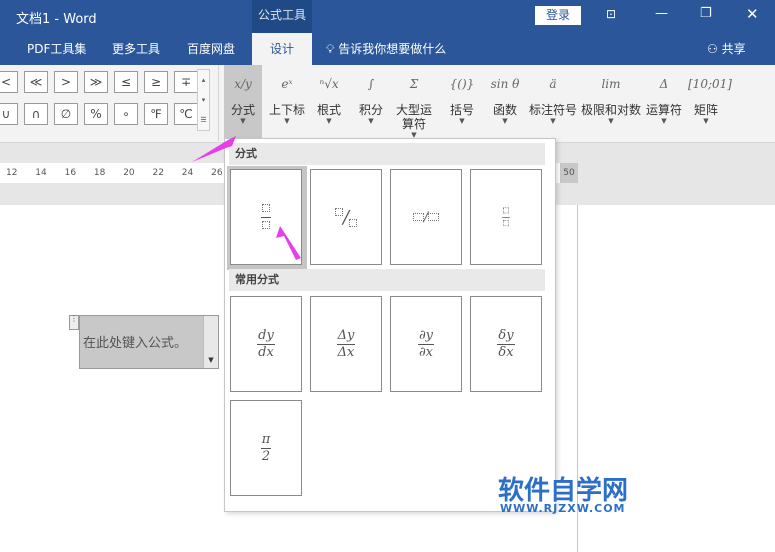  Describe the element at coordinates (563, 508) in the screenshot. I see `watermark-url: WWW.RJZXW.COM` at that location.